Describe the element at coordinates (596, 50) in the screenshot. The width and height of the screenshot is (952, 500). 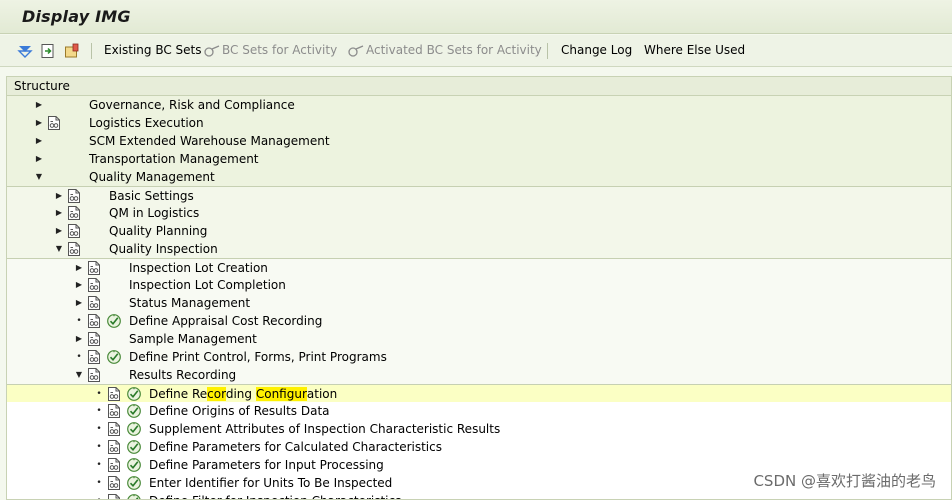
I see `change-log-button: Change Log` at that location.